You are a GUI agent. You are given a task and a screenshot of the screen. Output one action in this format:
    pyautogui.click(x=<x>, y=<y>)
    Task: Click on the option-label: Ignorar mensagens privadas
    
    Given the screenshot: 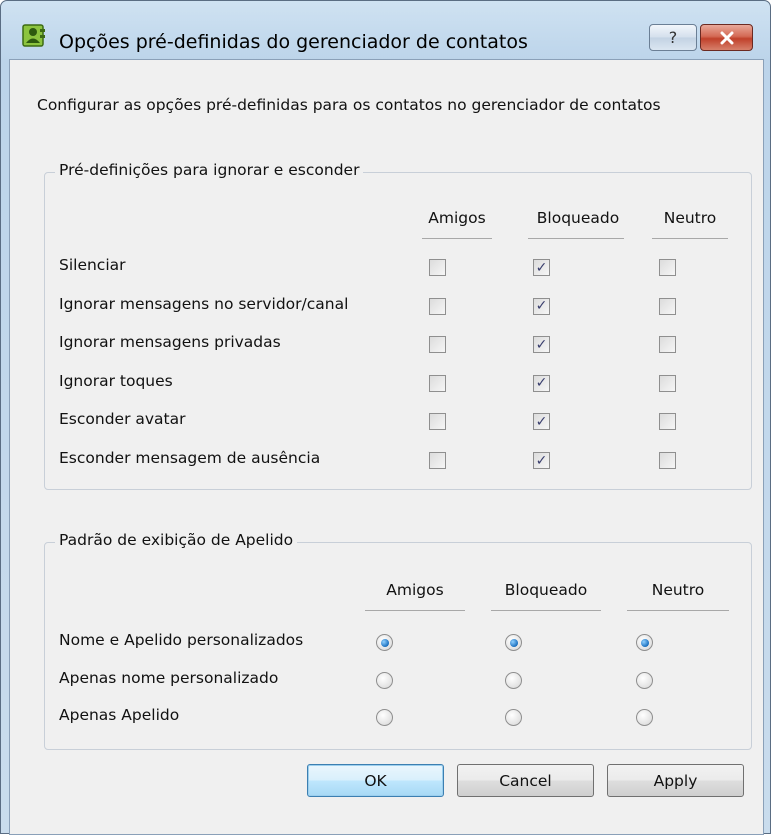 What is the action you would take?
    pyautogui.click(x=170, y=342)
    